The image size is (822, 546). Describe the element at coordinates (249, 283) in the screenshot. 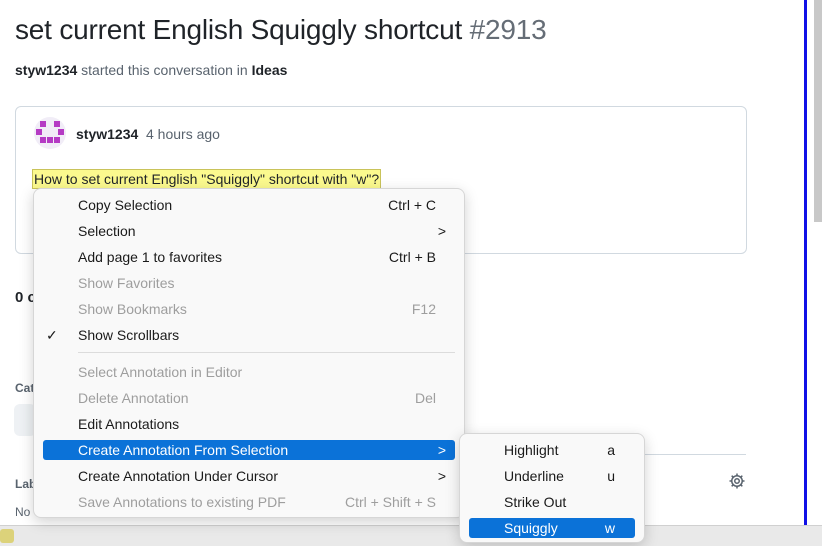

I see `menu-item-show-favorites: Show Favorites` at that location.